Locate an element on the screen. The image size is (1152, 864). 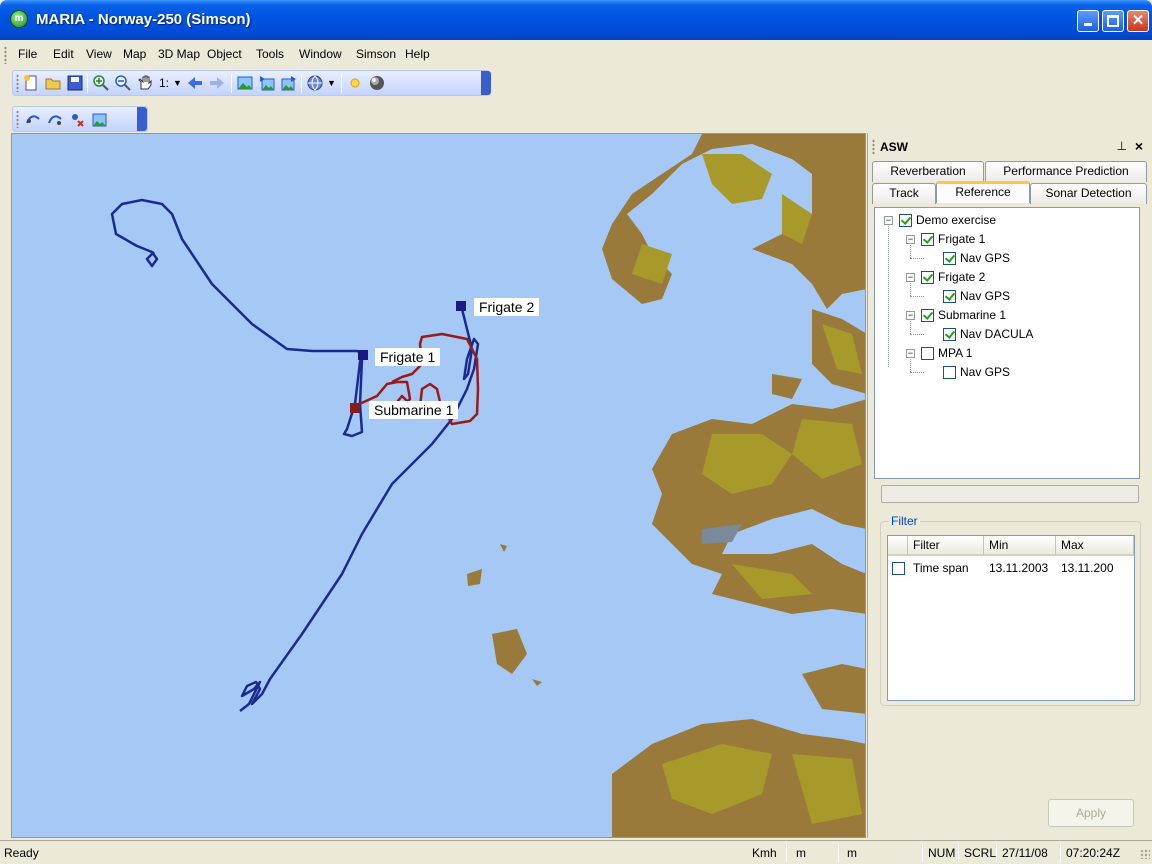
forward-arrow-icon is located at coordinates (217, 83).